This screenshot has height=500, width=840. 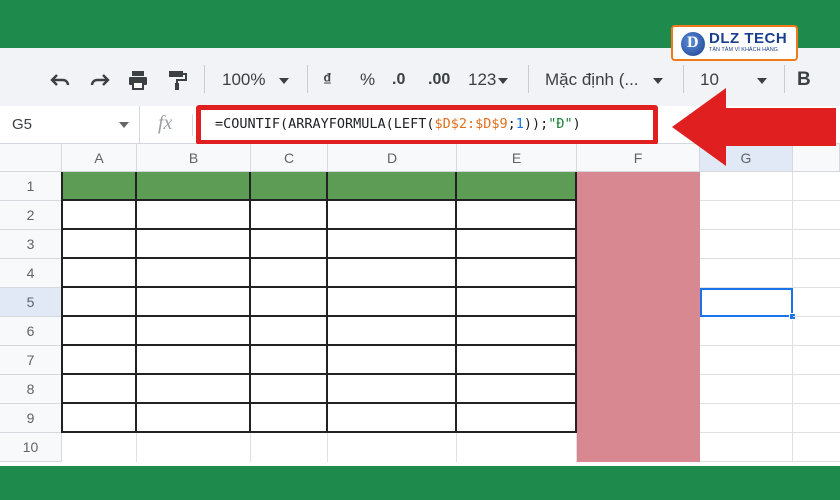 I want to click on column-header-e: E, so click(x=517, y=158).